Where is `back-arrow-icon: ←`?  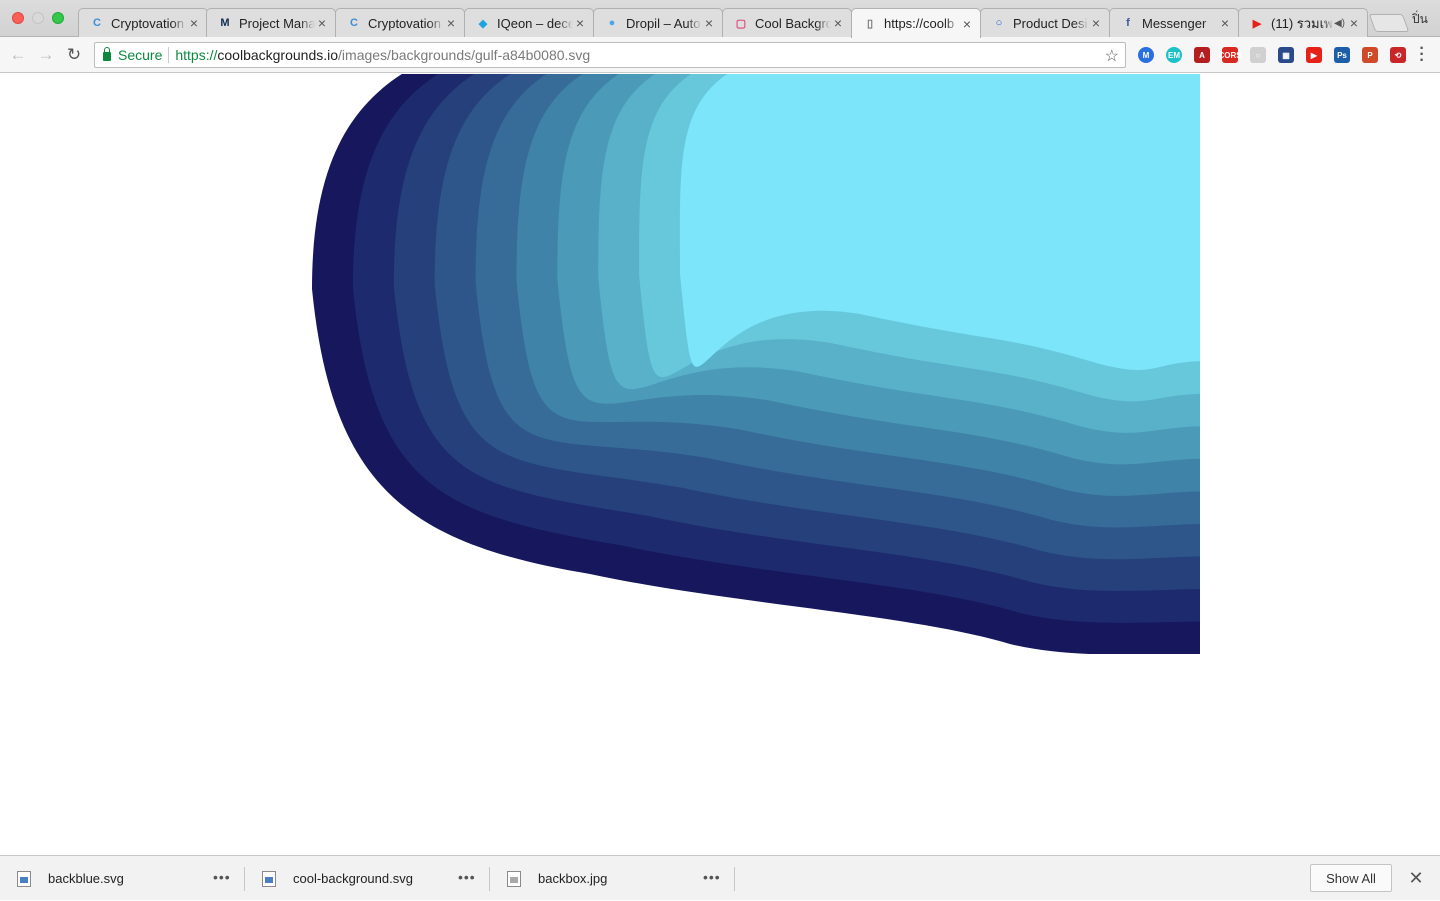
back-arrow-icon: ← is located at coordinates (18, 55).